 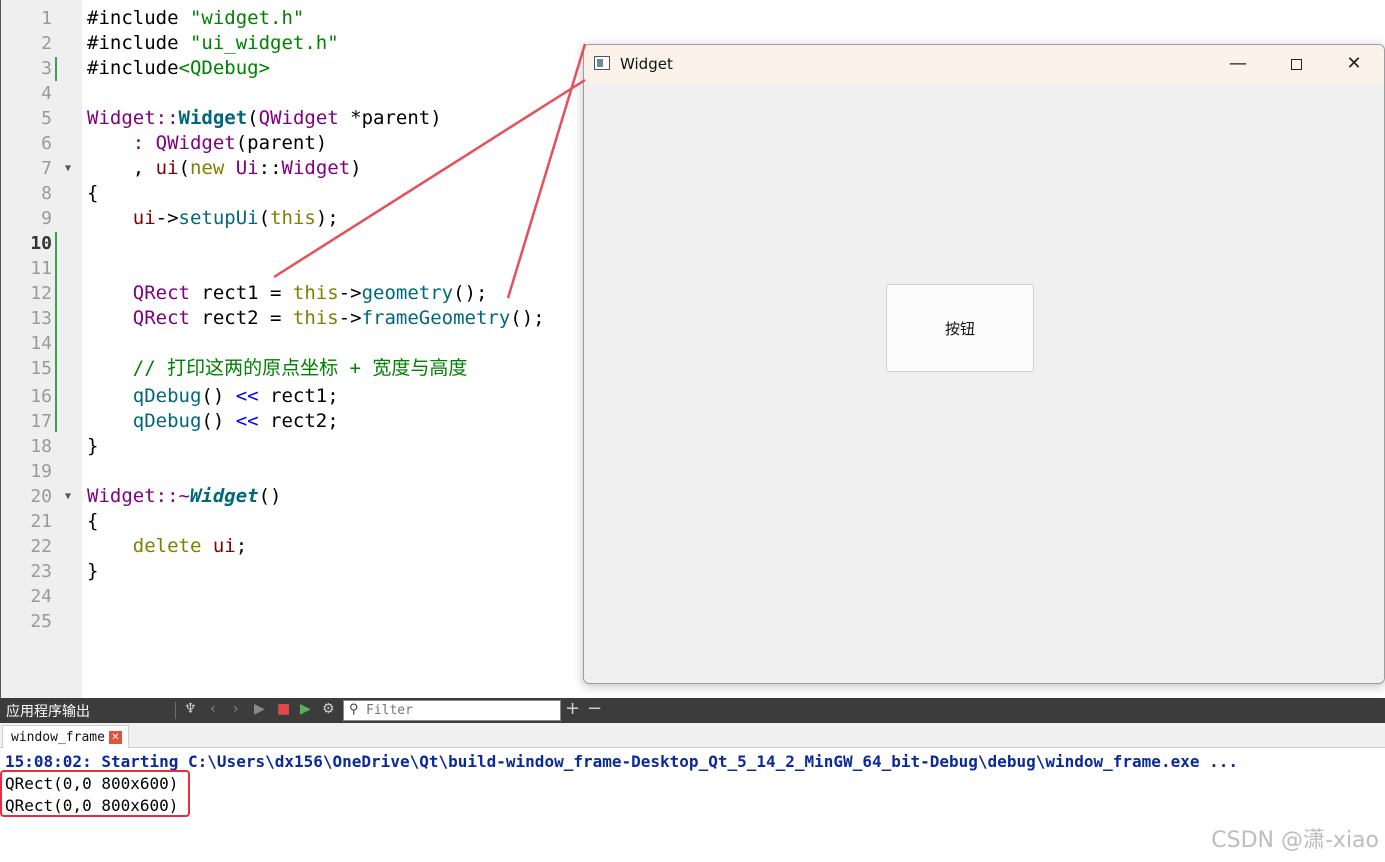 I want to click on push-button: 按钮, so click(x=960, y=328).